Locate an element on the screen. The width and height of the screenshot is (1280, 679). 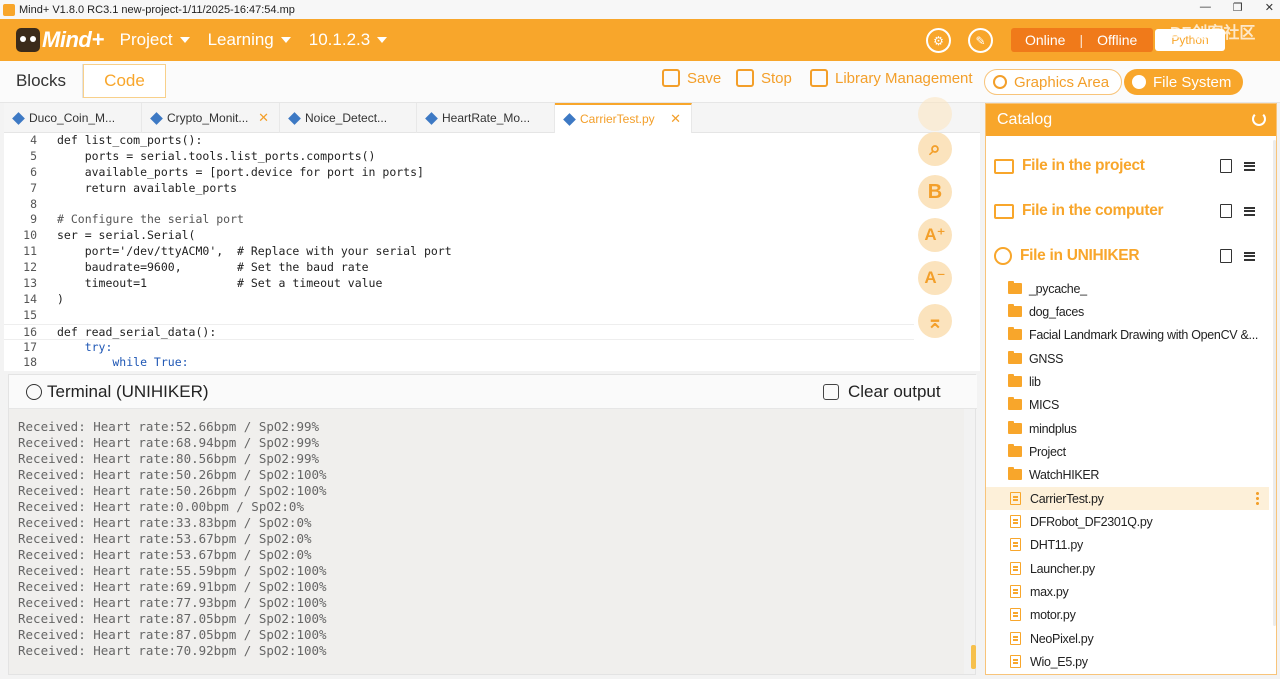
section-project-files: File in the project is located at coordinates (1131, 166).